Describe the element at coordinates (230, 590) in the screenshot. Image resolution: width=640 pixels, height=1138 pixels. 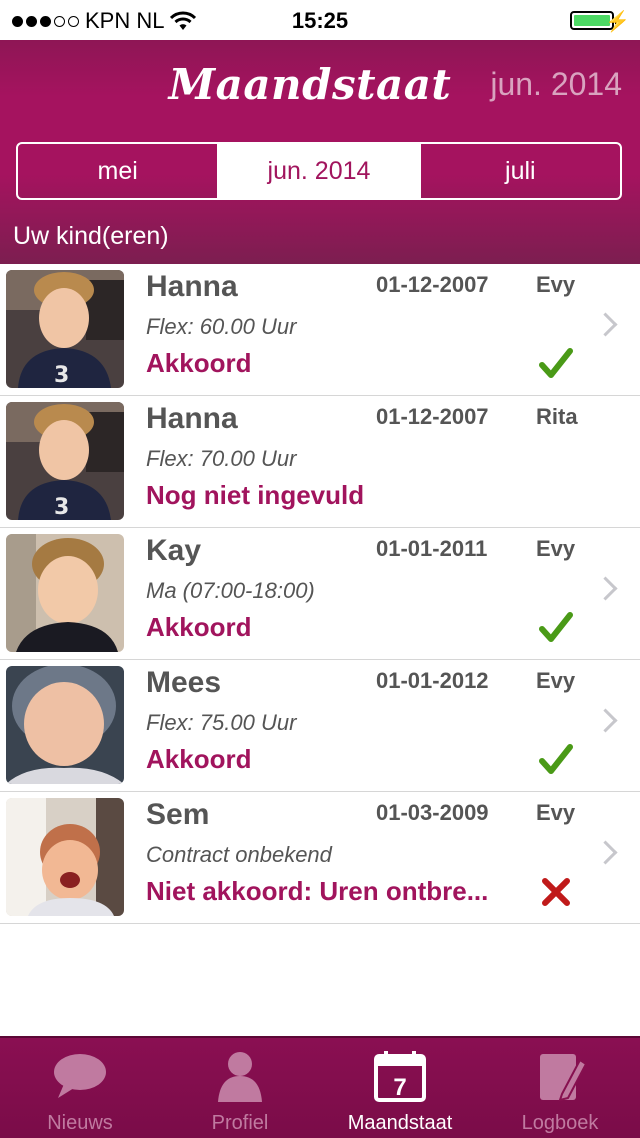
I see `contract-detail: Ma (07:00-18:00)` at that location.